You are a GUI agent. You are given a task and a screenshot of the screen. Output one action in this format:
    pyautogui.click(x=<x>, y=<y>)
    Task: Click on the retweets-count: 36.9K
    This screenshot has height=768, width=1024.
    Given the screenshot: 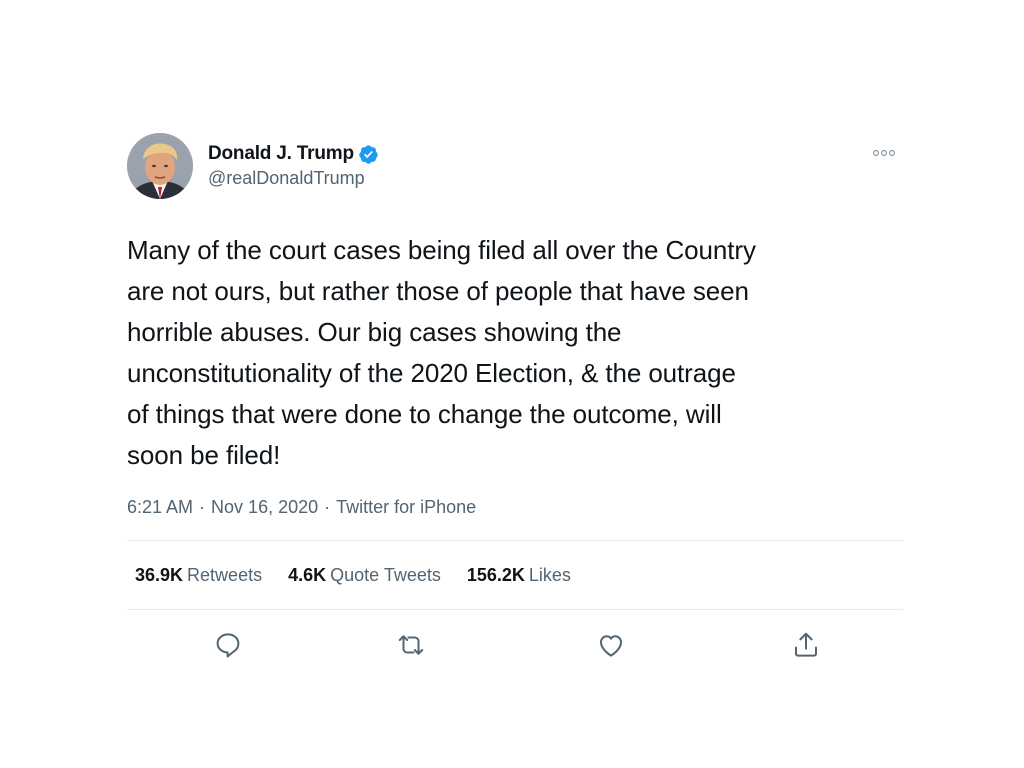 What is the action you would take?
    pyautogui.click(x=159, y=574)
    